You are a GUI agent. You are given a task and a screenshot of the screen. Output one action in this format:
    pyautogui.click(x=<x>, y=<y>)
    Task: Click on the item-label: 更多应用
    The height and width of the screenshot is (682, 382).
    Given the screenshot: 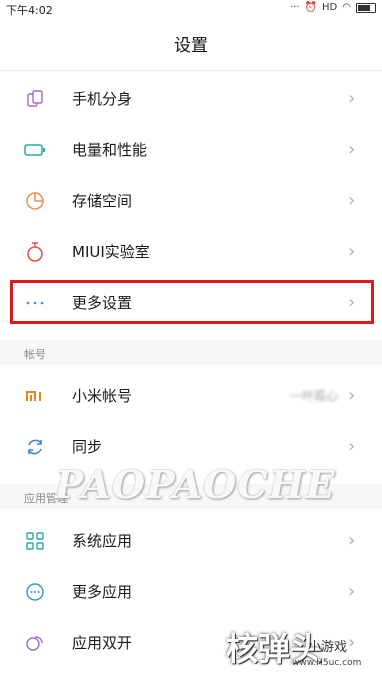 What is the action you would take?
    pyautogui.click(x=102, y=592)
    